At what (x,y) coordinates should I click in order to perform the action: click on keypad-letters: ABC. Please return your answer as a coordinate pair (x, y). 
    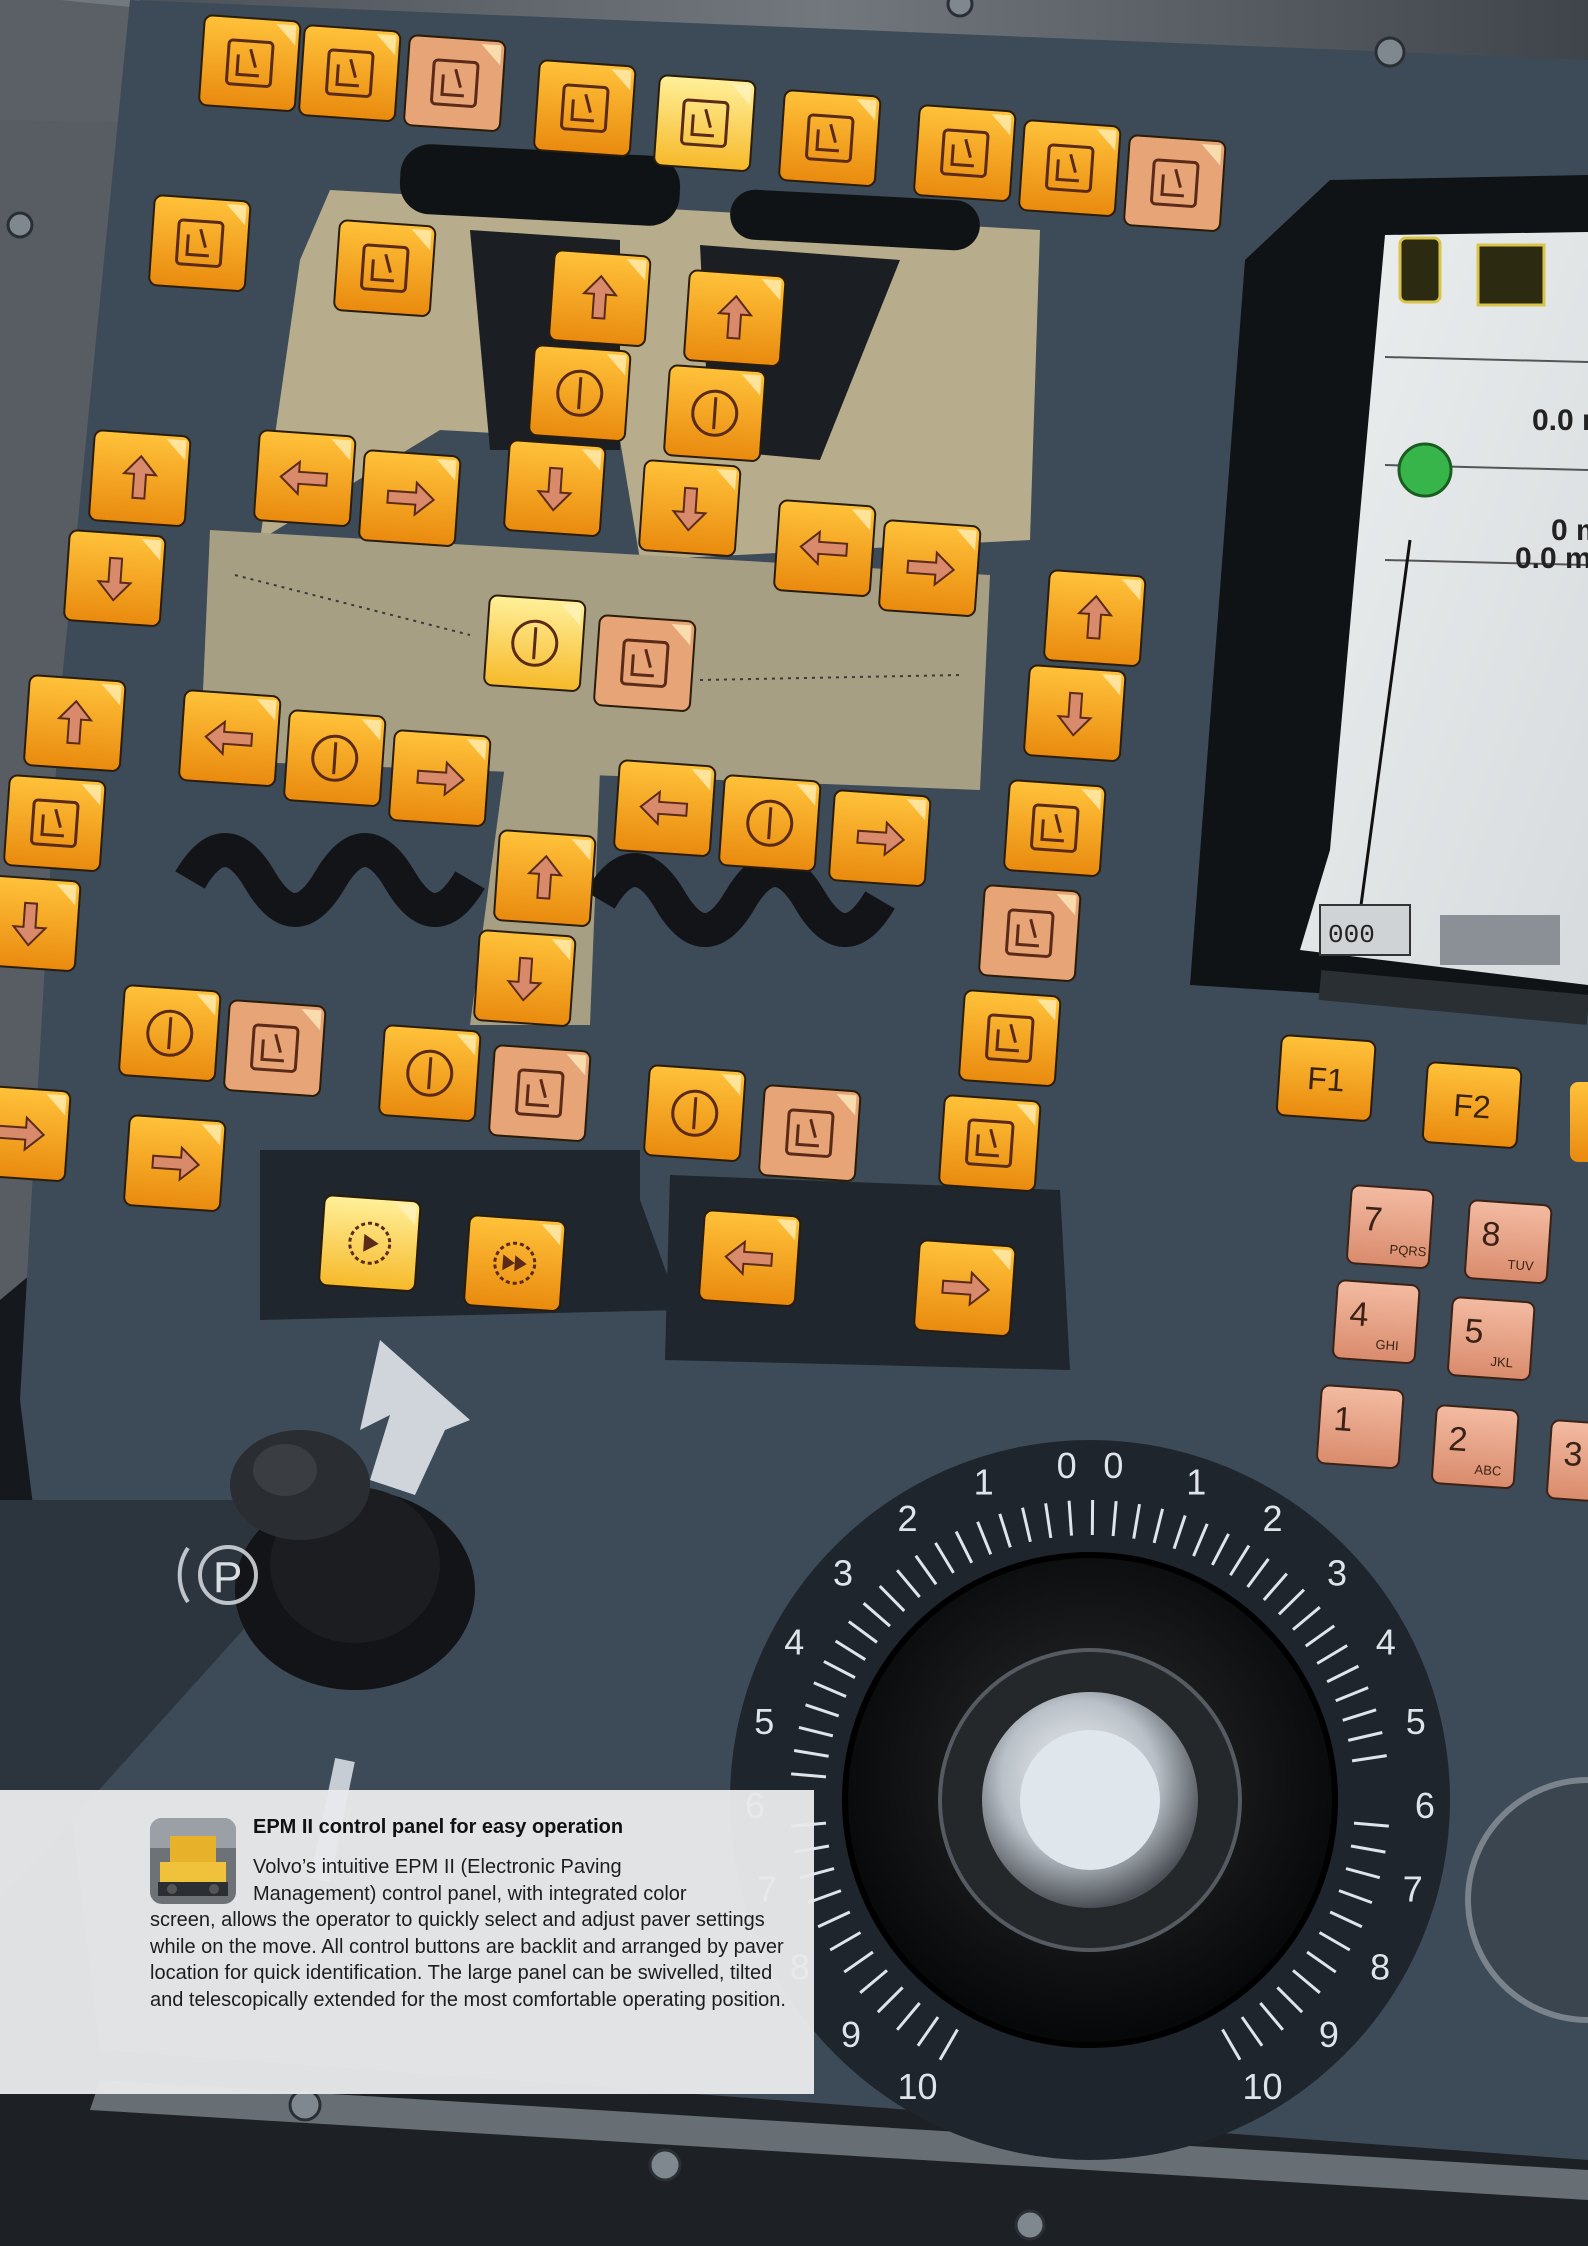
    Looking at the image, I should click on (1488, 1470).